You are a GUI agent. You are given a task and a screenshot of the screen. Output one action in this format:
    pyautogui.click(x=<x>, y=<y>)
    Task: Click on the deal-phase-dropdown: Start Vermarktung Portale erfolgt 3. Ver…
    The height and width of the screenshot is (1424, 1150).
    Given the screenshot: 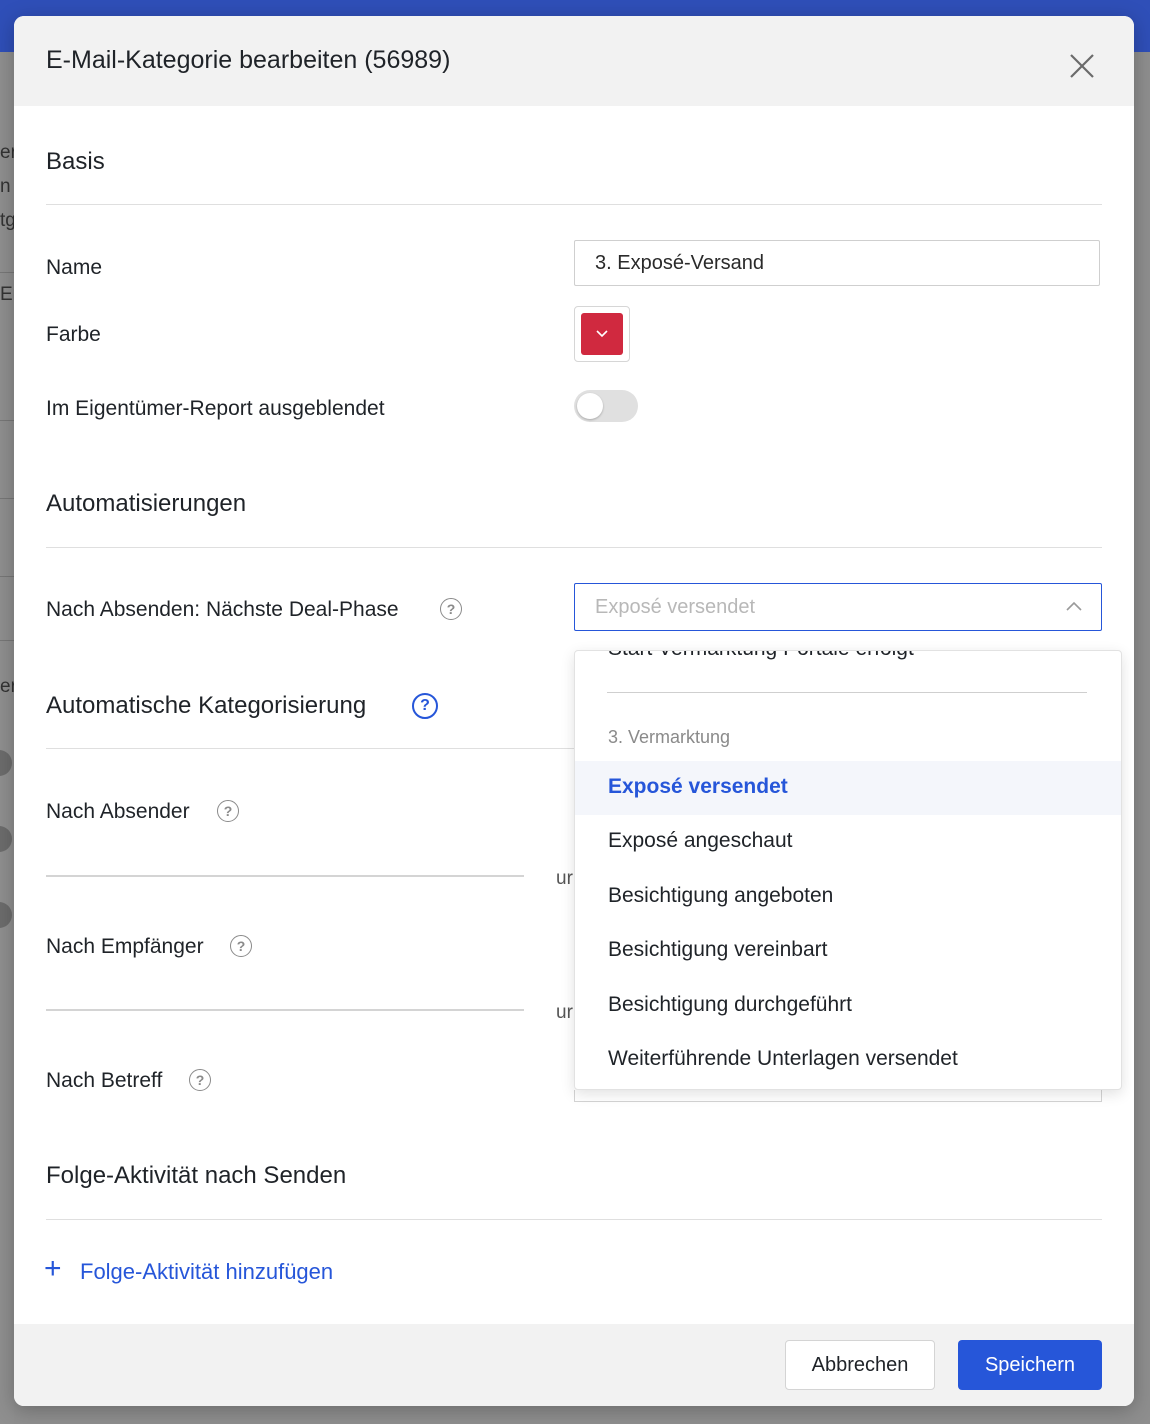 What is the action you would take?
    pyautogui.click(x=848, y=870)
    